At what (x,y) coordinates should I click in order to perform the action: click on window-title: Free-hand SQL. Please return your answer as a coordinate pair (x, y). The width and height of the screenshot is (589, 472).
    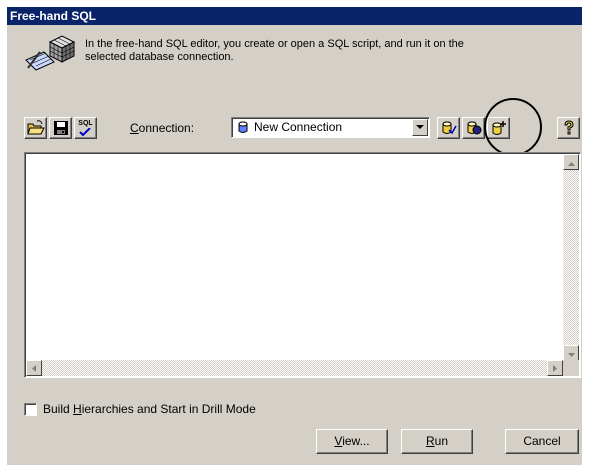
    Looking at the image, I should click on (53, 16).